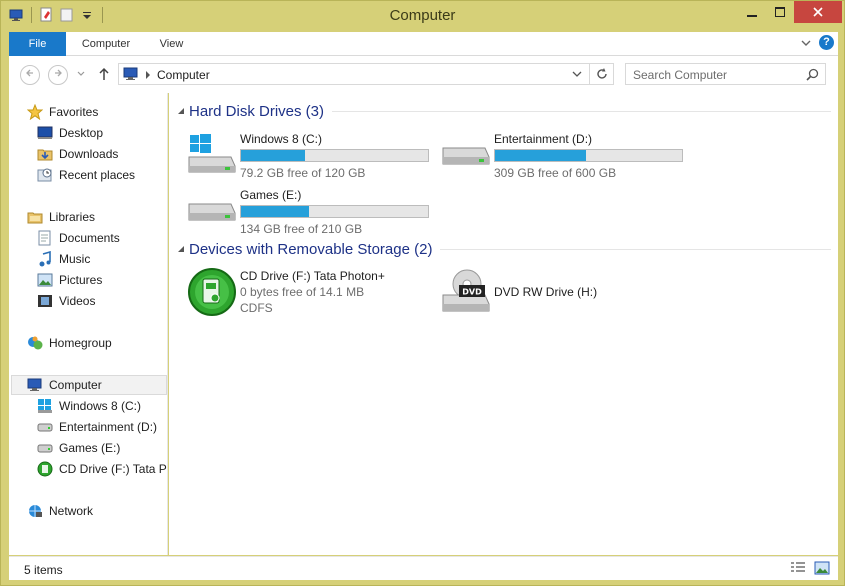  I want to click on drive-d: Entertainment (D:) 309 GB free of 600 GB, so click(566, 157).